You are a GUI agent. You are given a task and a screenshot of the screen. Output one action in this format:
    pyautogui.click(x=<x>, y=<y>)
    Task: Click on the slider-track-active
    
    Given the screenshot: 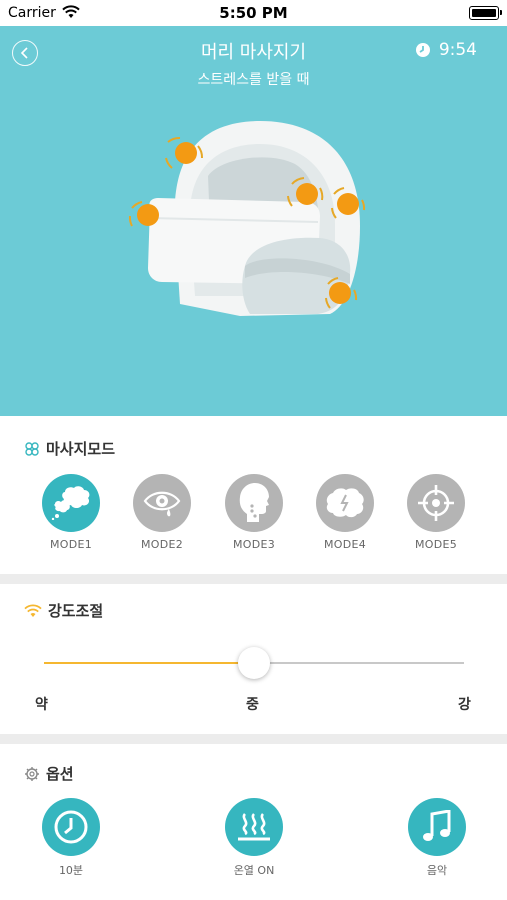 What is the action you would take?
    pyautogui.click(x=149, y=663)
    